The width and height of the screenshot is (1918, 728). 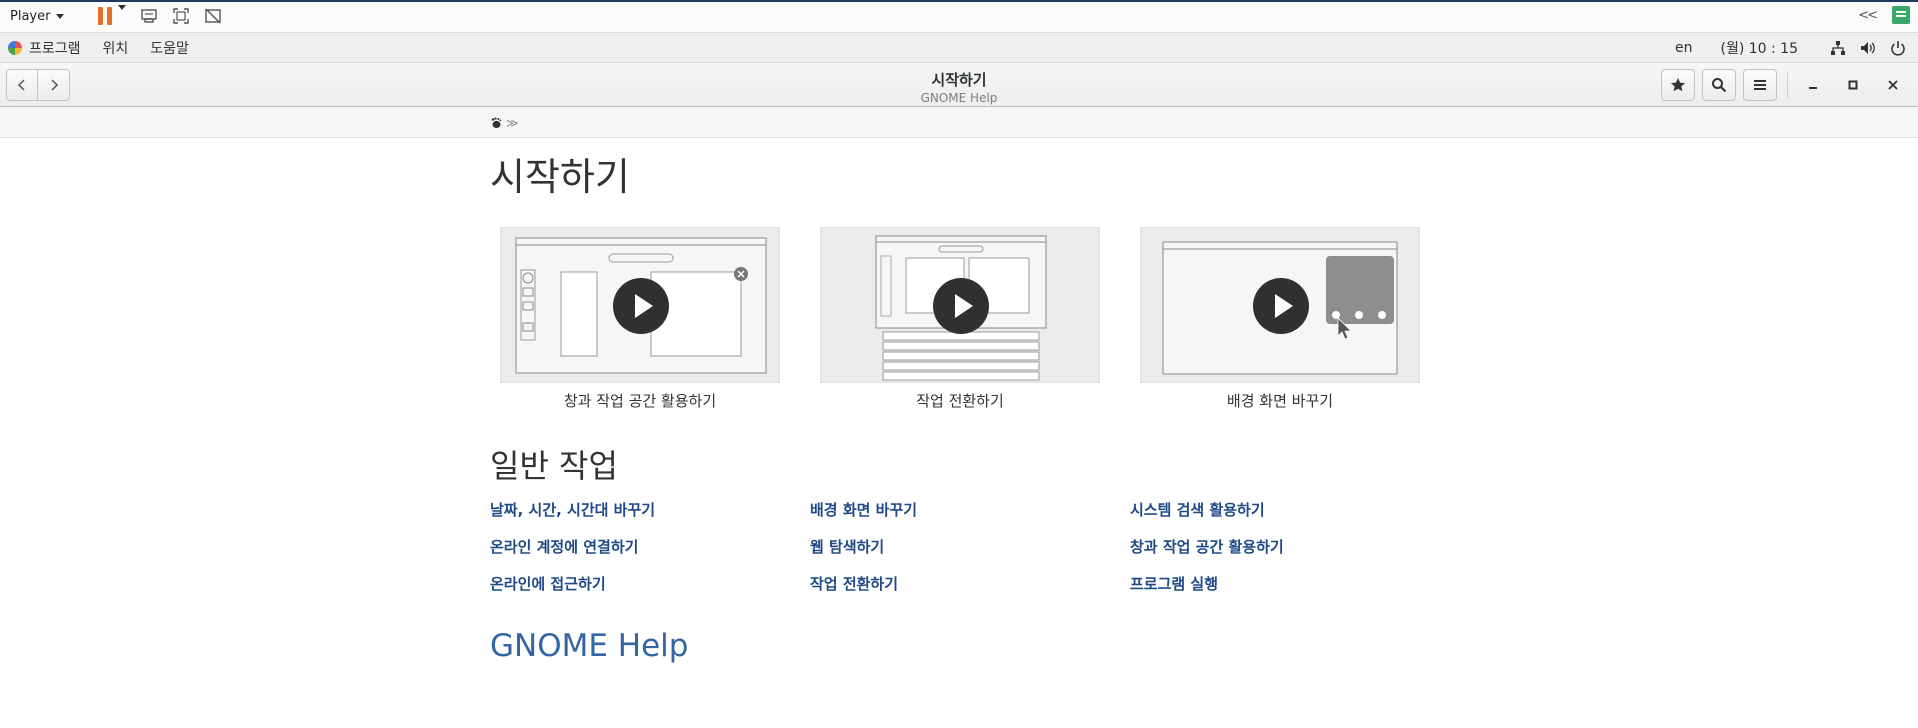 I want to click on video-label: 배경 화면 바꾸기, so click(x=1280, y=401).